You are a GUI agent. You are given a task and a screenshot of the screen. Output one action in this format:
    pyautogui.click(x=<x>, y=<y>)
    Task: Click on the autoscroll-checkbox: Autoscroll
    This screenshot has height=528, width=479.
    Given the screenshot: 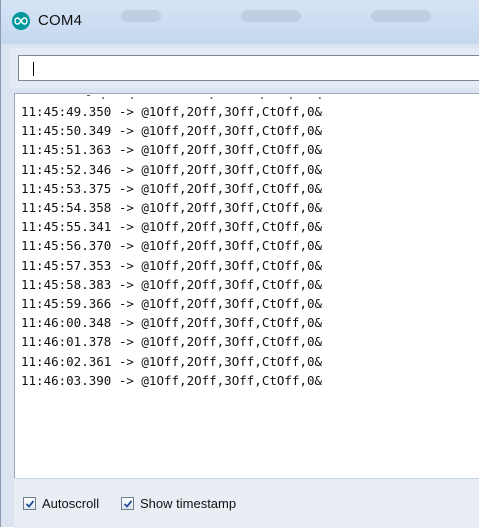 What is the action you would take?
    pyautogui.click(x=61, y=503)
    